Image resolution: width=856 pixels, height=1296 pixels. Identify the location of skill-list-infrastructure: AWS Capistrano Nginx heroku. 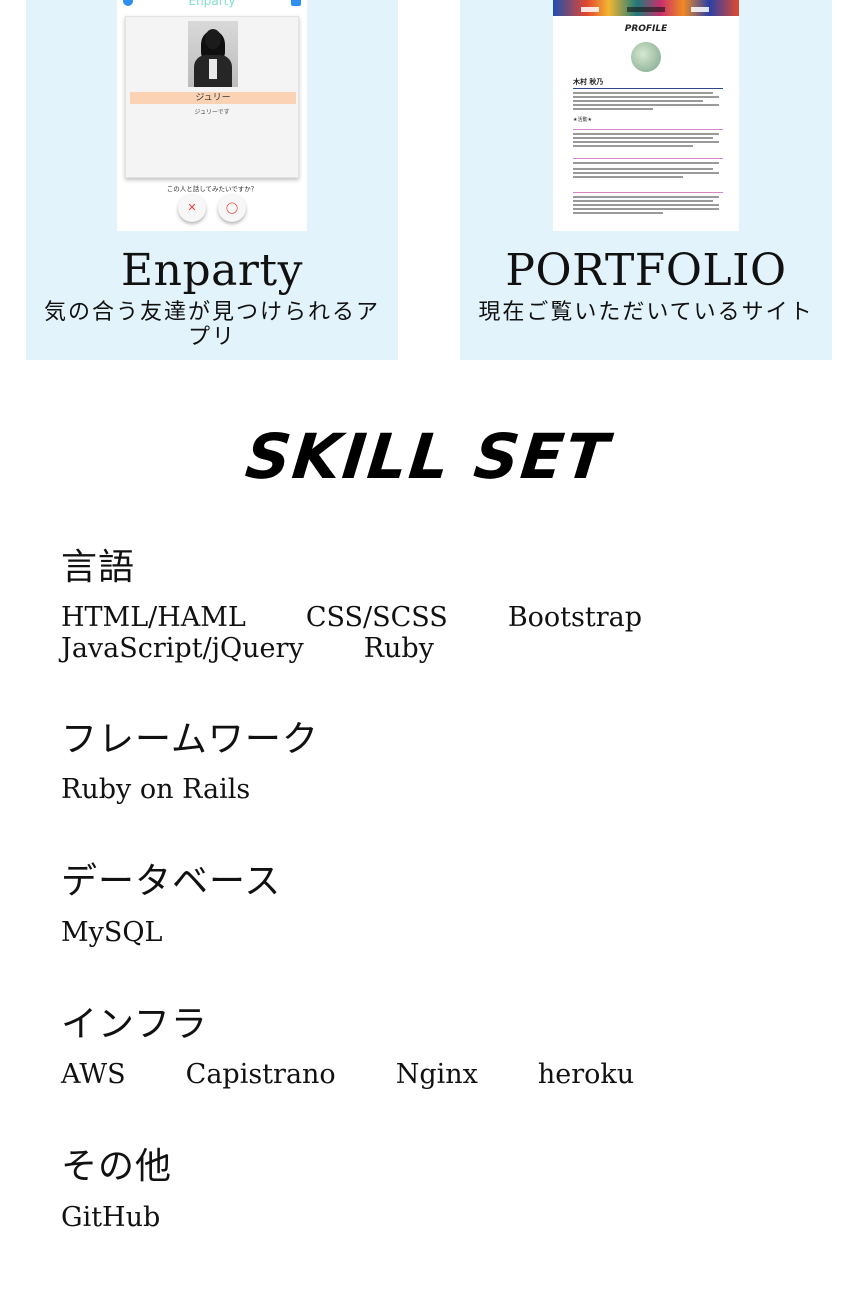
(411, 1074).